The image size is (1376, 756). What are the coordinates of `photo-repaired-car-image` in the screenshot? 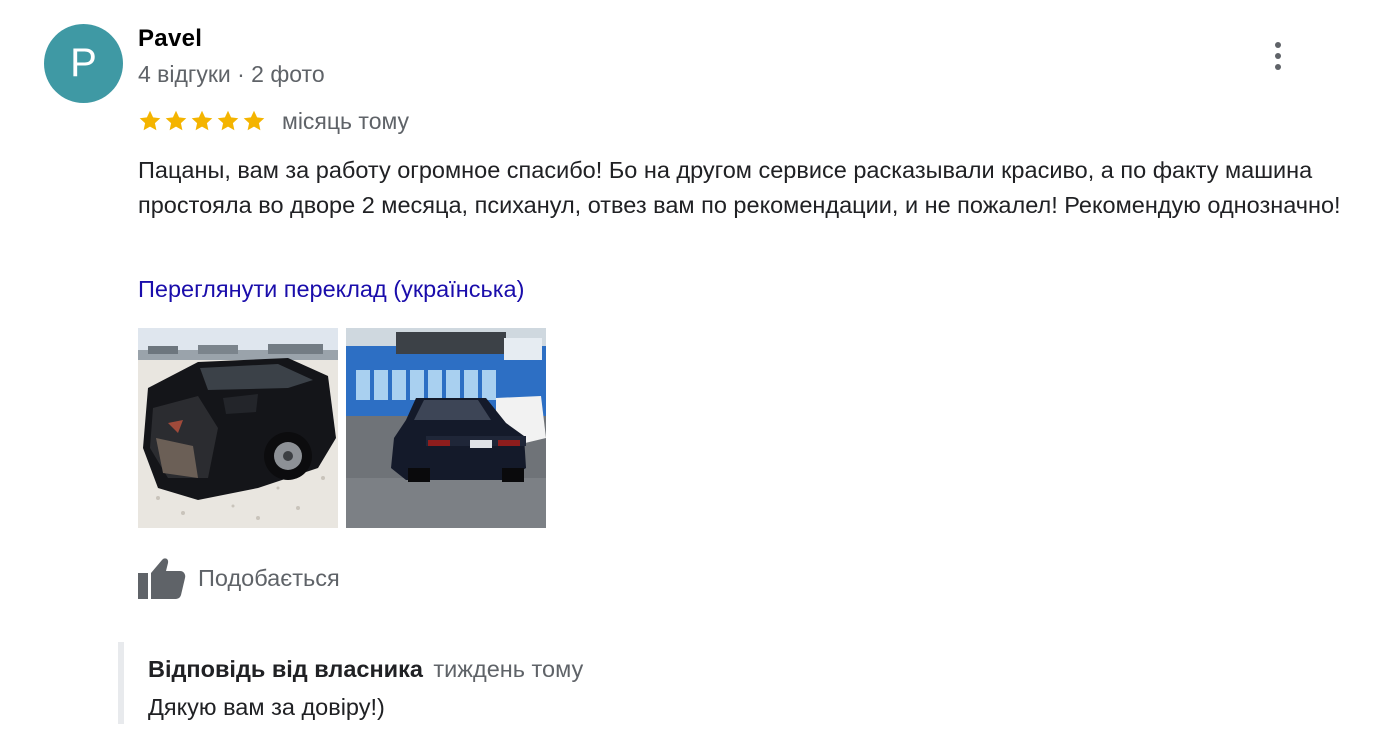 It's located at (446, 428).